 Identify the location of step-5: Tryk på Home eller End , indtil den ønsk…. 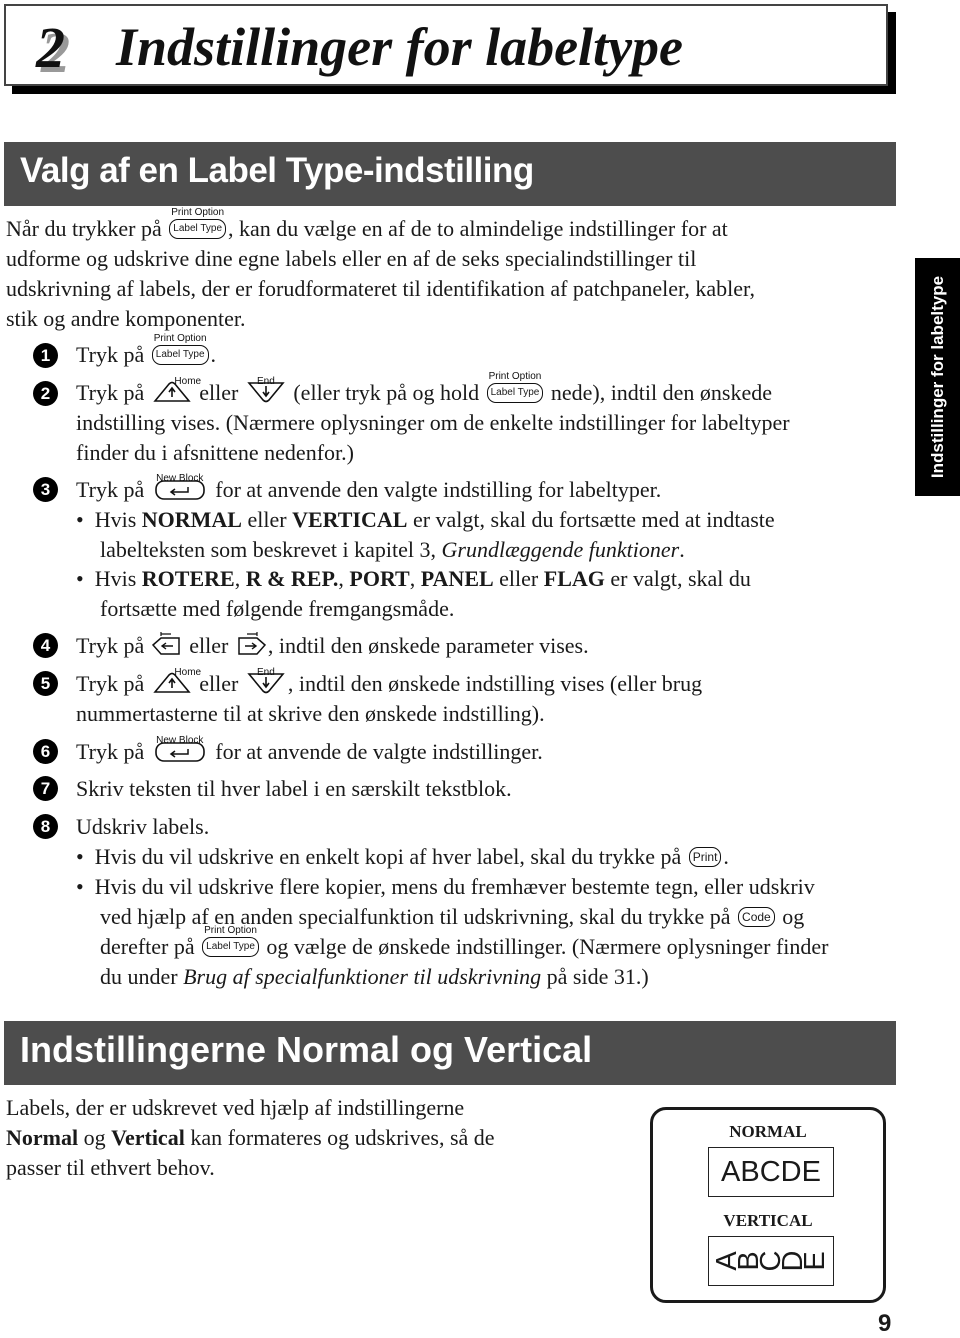
(389, 696).